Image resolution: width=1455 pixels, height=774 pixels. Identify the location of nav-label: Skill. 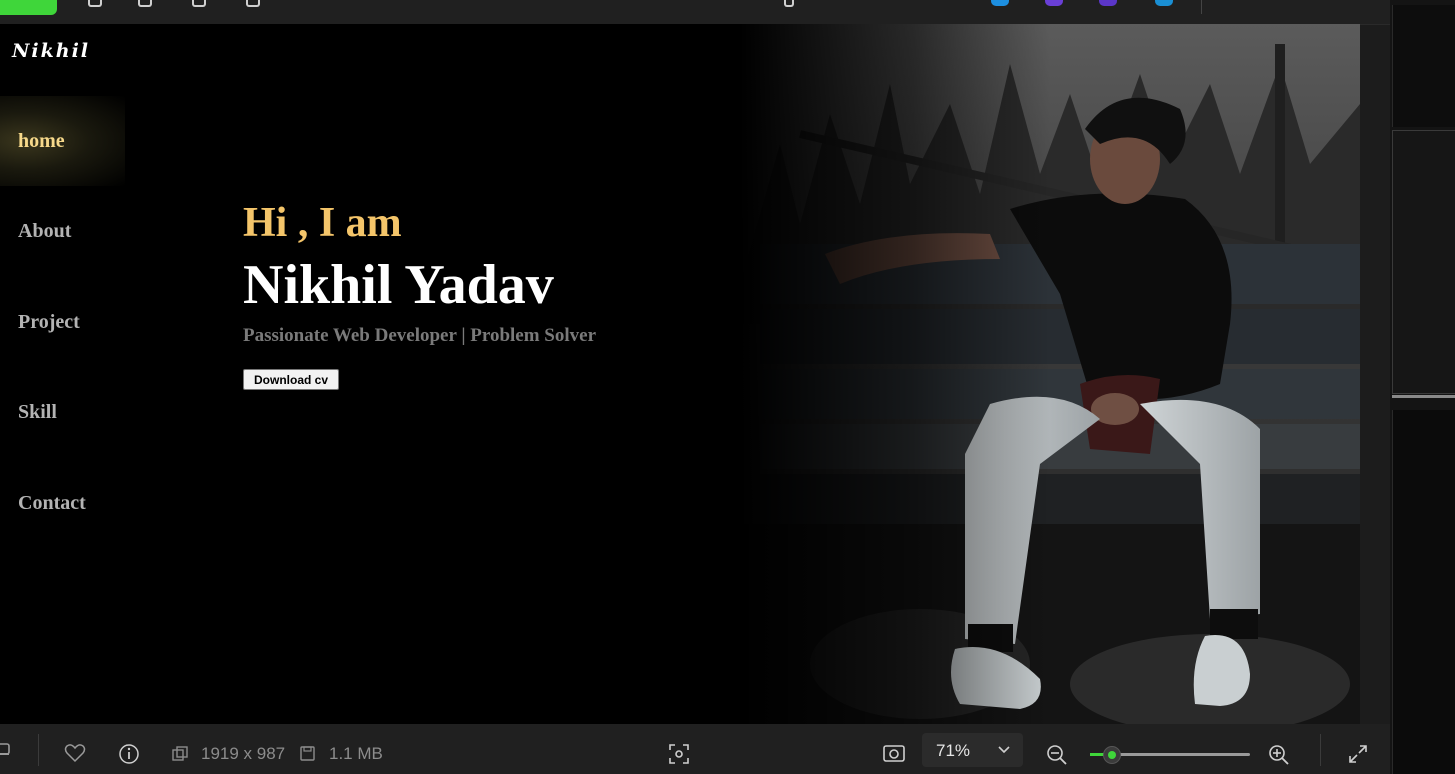
(37, 411).